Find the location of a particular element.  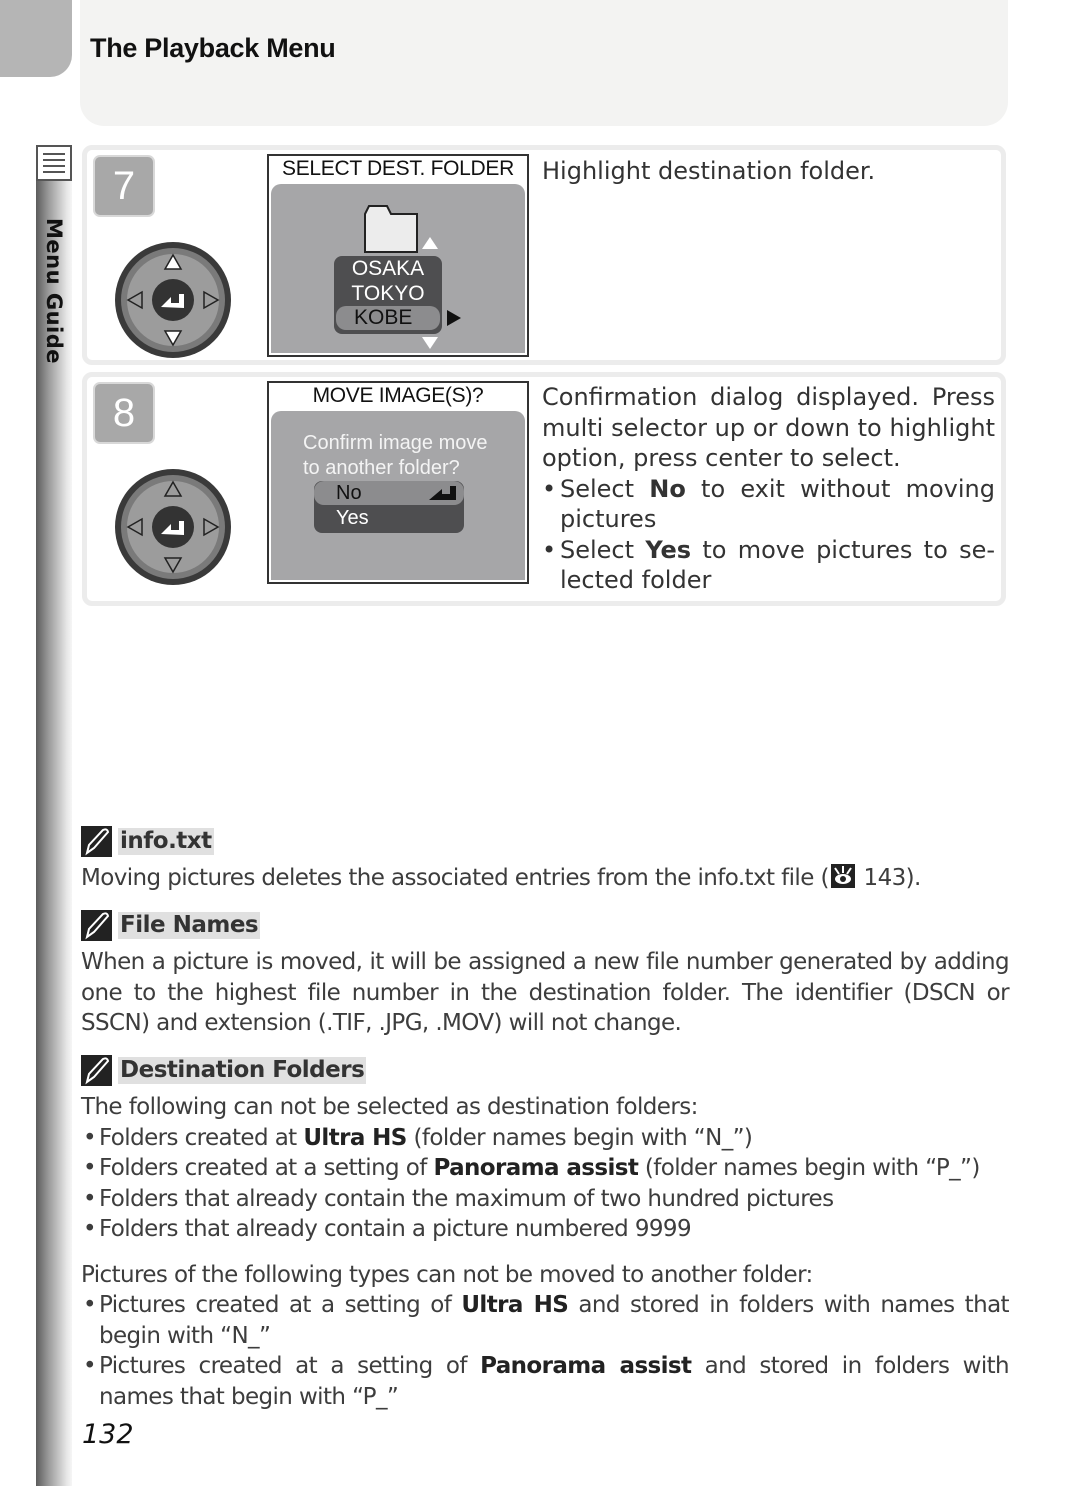

text: (folder names begin with “P_”) is located at coordinates (809, 1168).